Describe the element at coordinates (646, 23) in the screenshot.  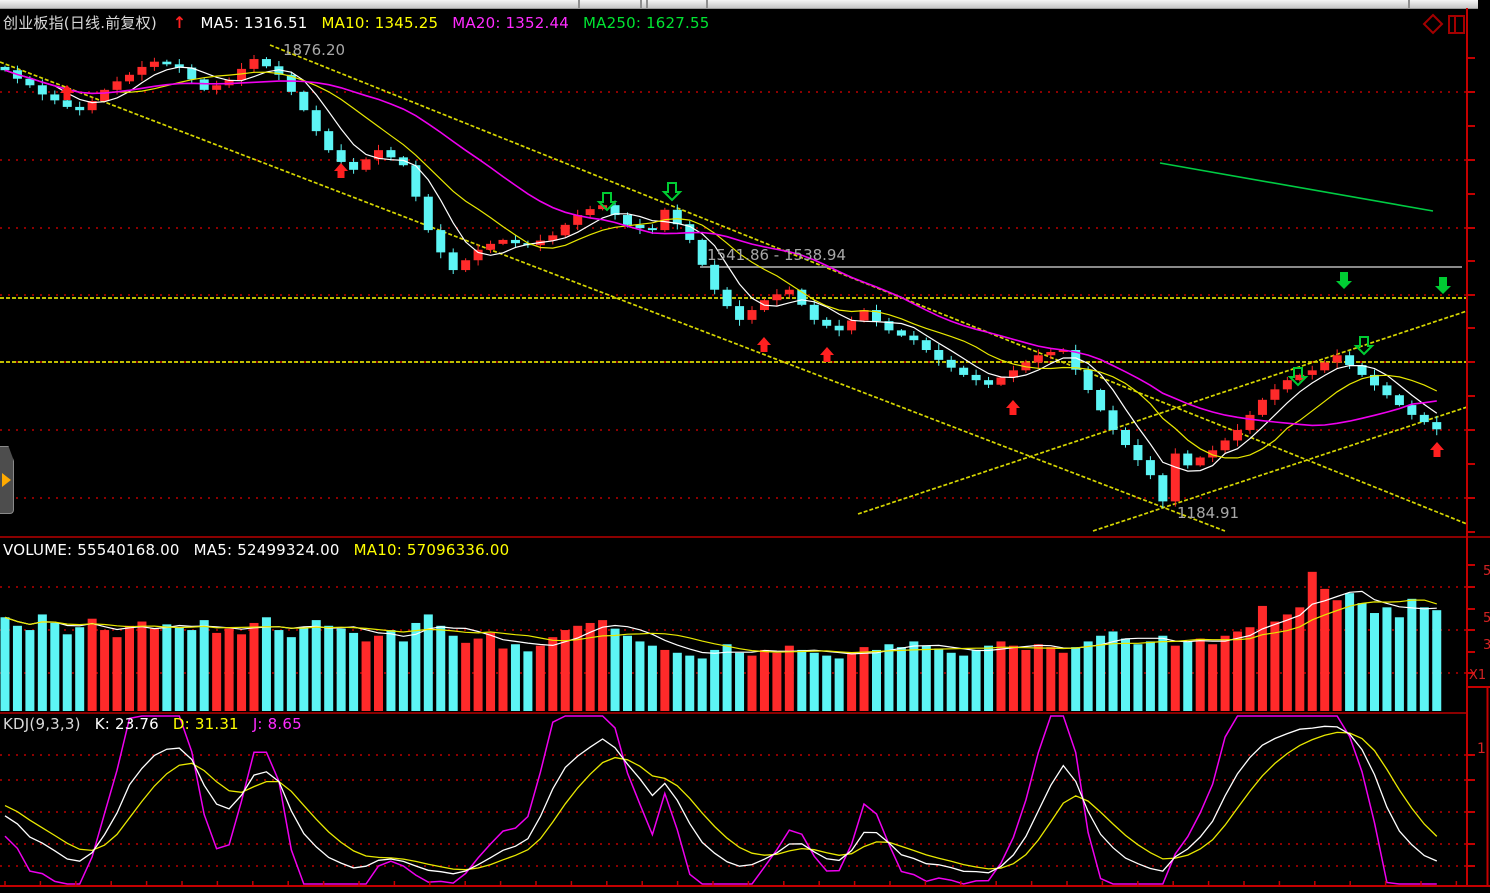
I see `ma250-value: MA250: 1627.55` at that location.